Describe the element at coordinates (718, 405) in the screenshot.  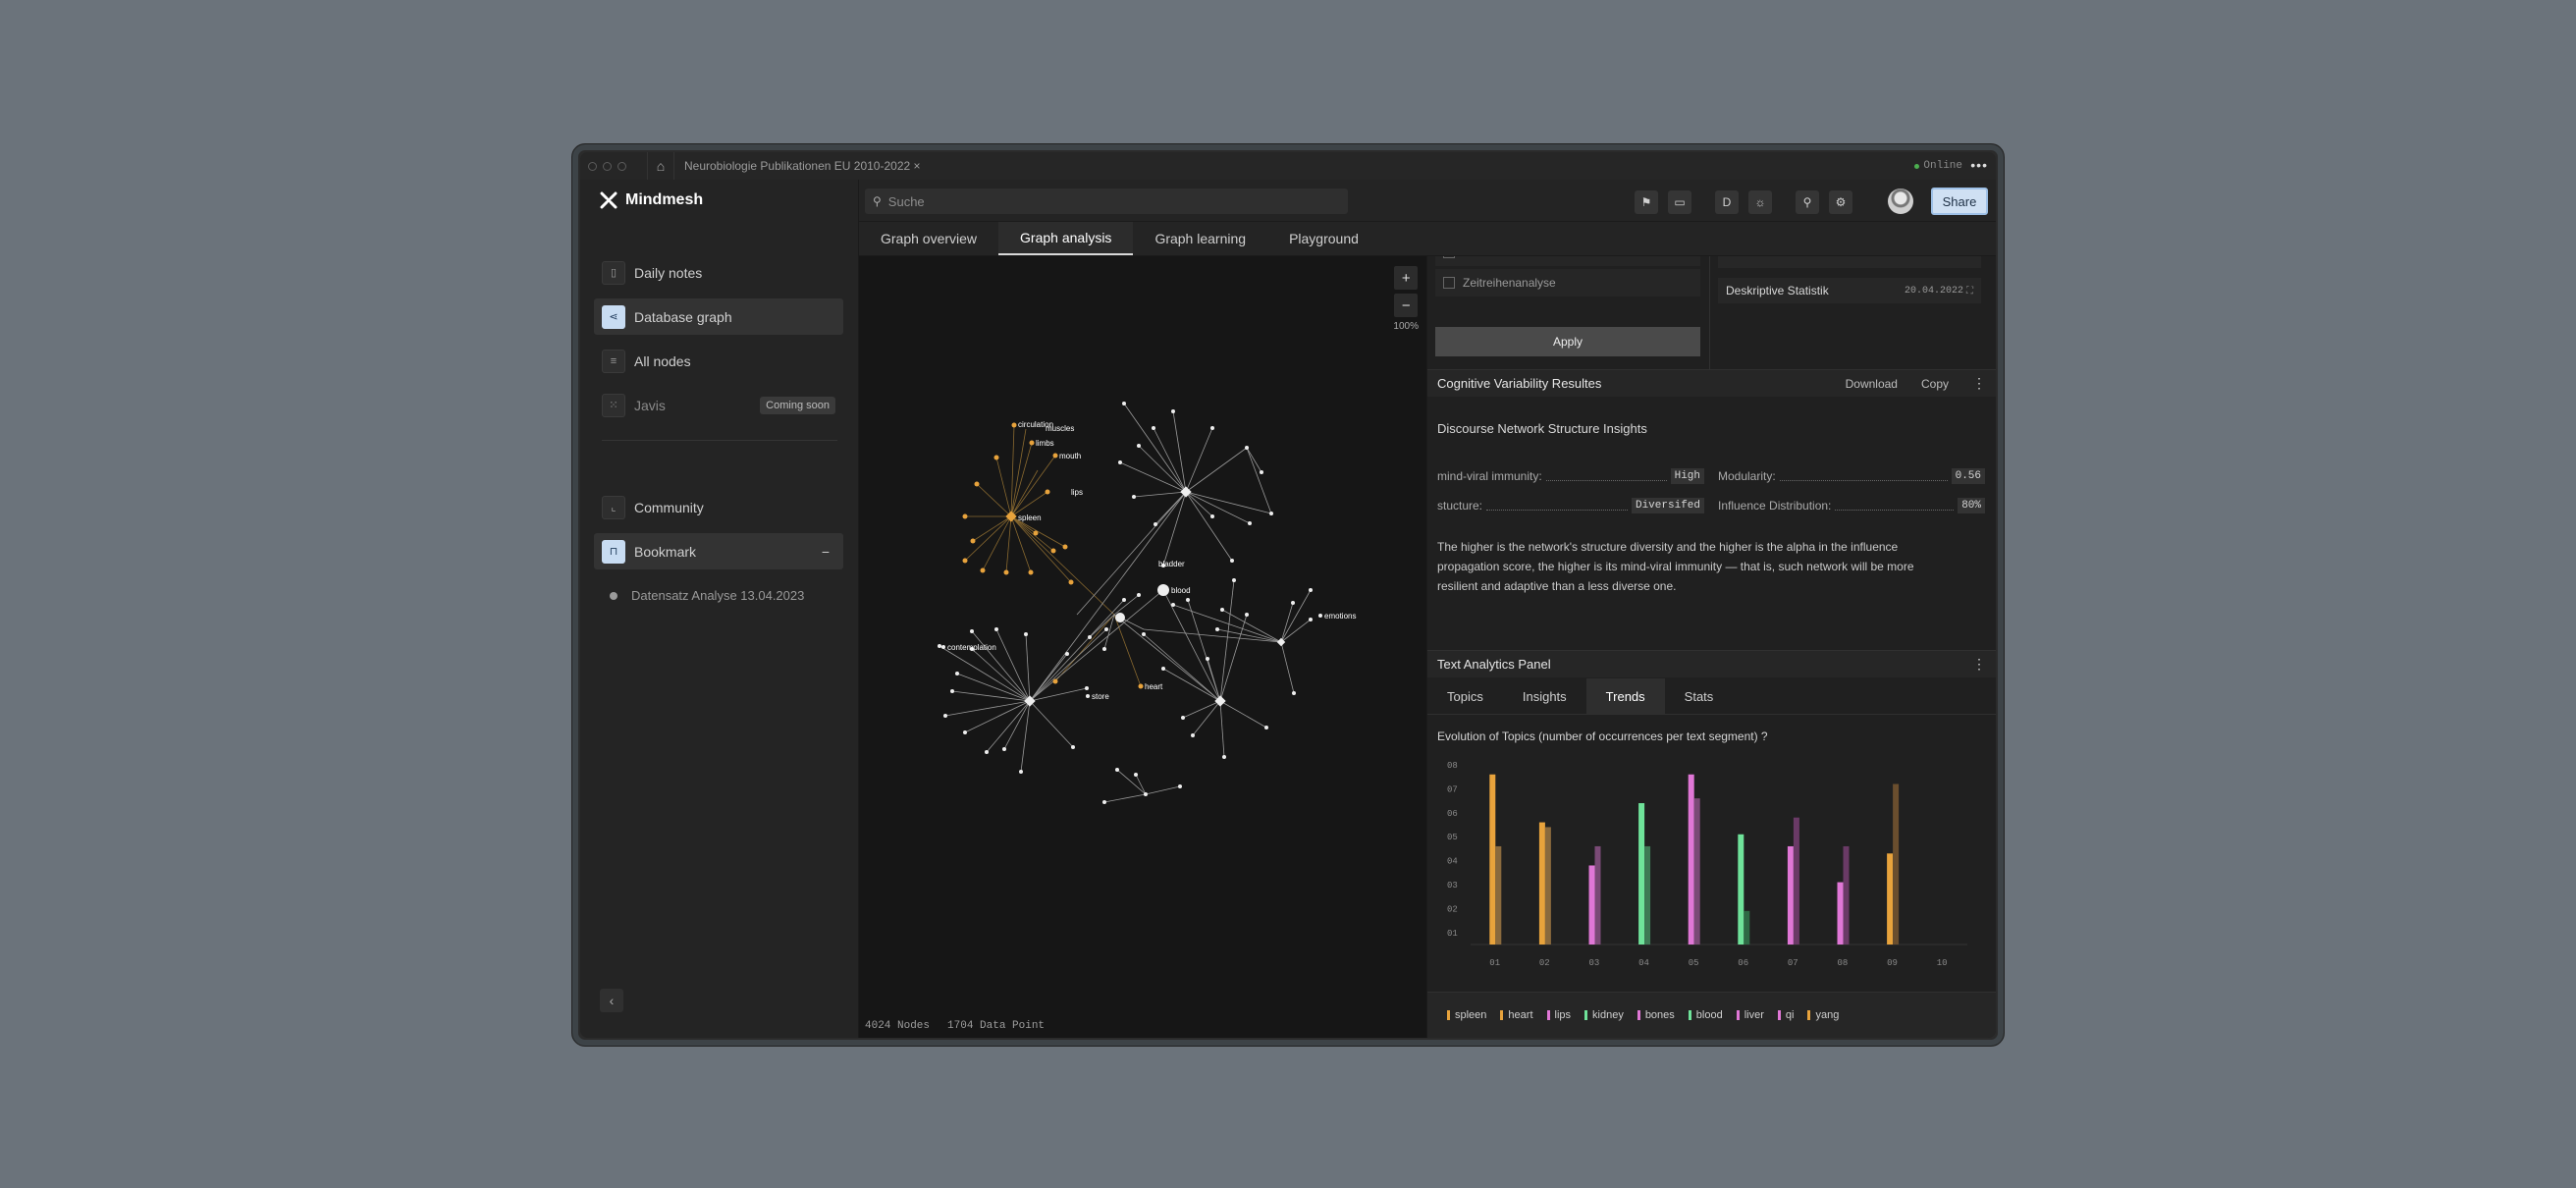
I see `sidebar-item-javis: ⁙ Javis Coming soon` at that location.